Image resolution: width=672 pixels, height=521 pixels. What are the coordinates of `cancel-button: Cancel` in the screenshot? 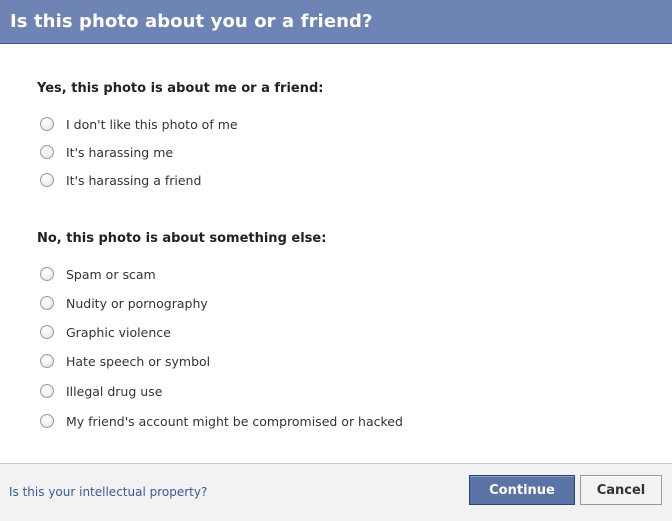 It's located at (621, 490).